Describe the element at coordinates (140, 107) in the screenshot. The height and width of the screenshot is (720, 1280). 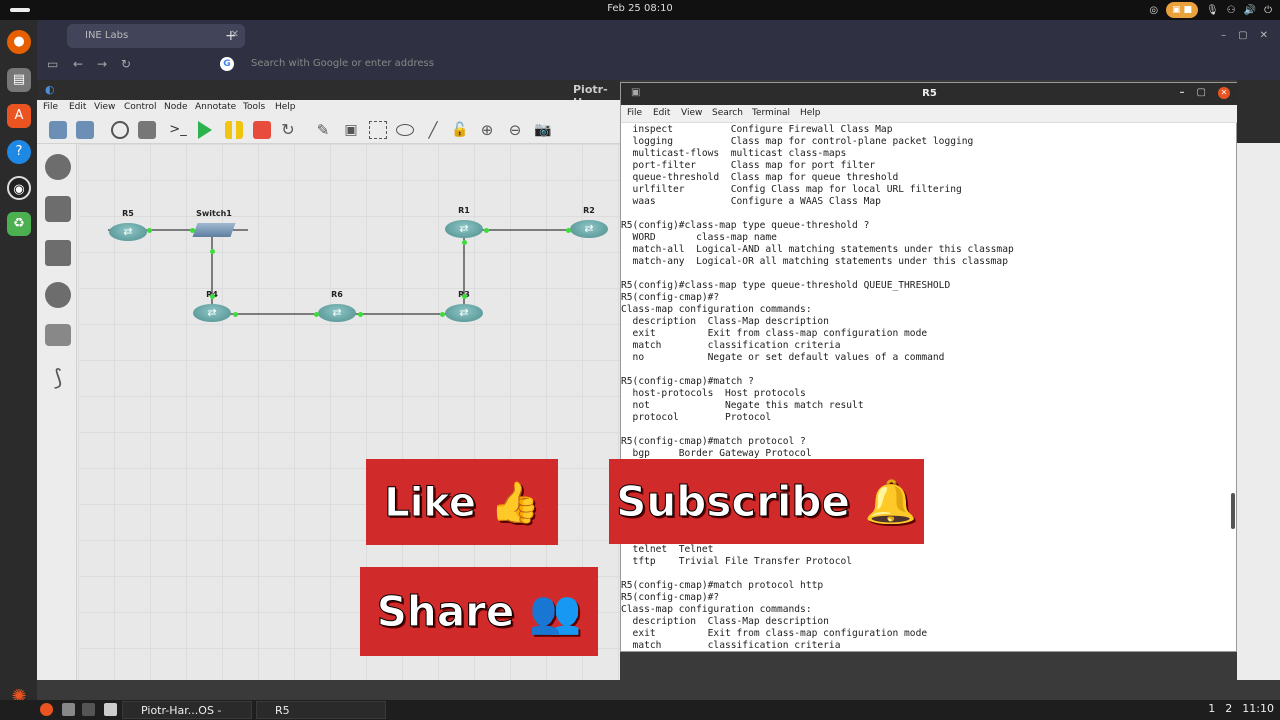
I see `menu-control: Control` at that location.